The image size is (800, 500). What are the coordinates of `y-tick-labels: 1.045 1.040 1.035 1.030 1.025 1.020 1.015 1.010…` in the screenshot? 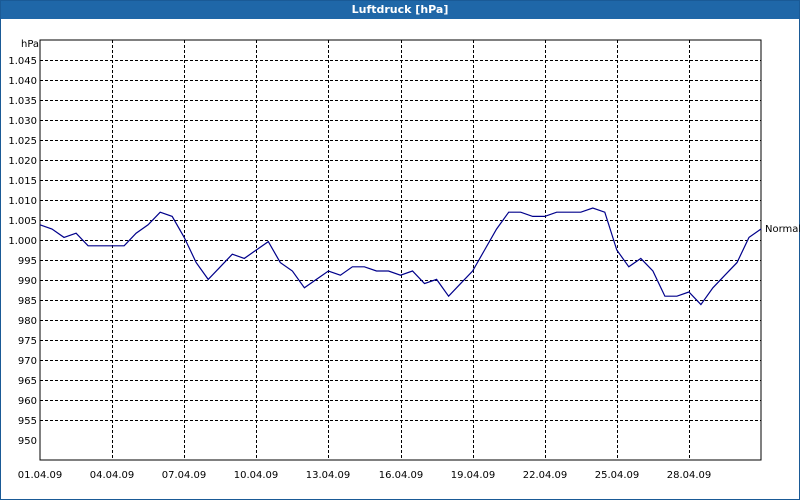 It's located at (22, 251).